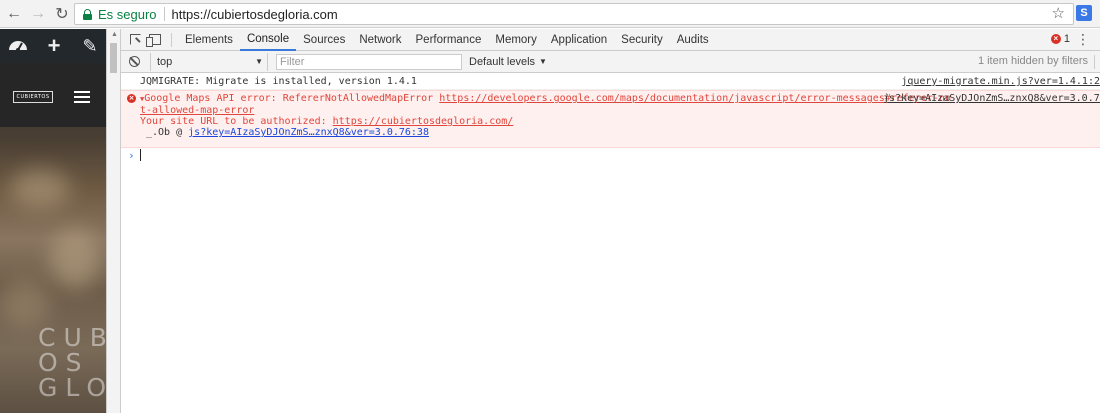  Describe the element at coordinates (113, 58) in the screenshot. I see `scrollbar-thumb` at that location.